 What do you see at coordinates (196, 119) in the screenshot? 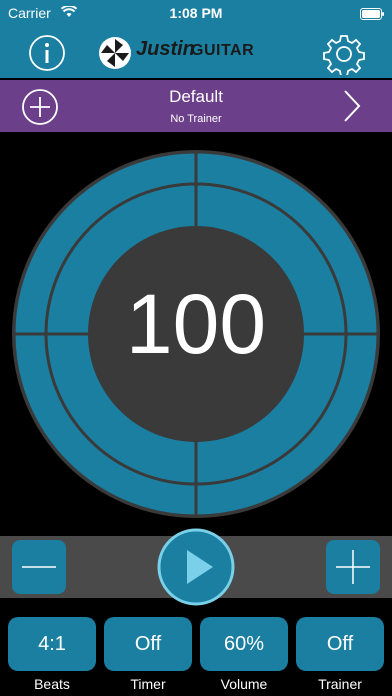
I see `preset-trainer-status: No Trainer` at bounding box center [196, 119].